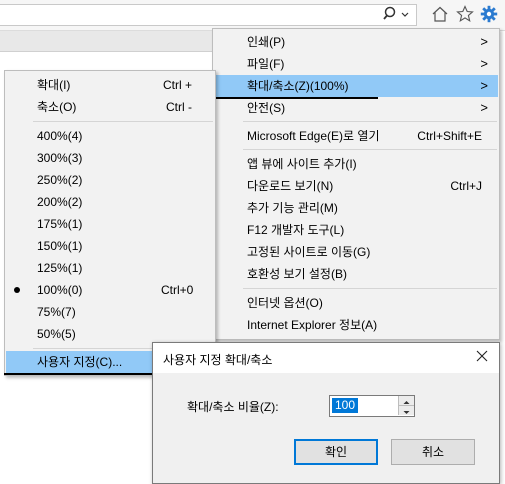  What do you see at coordinates (60, 136) in the screenshot?
I see `menu-item-label: 400%(4)` at bounding box center [60, 136].